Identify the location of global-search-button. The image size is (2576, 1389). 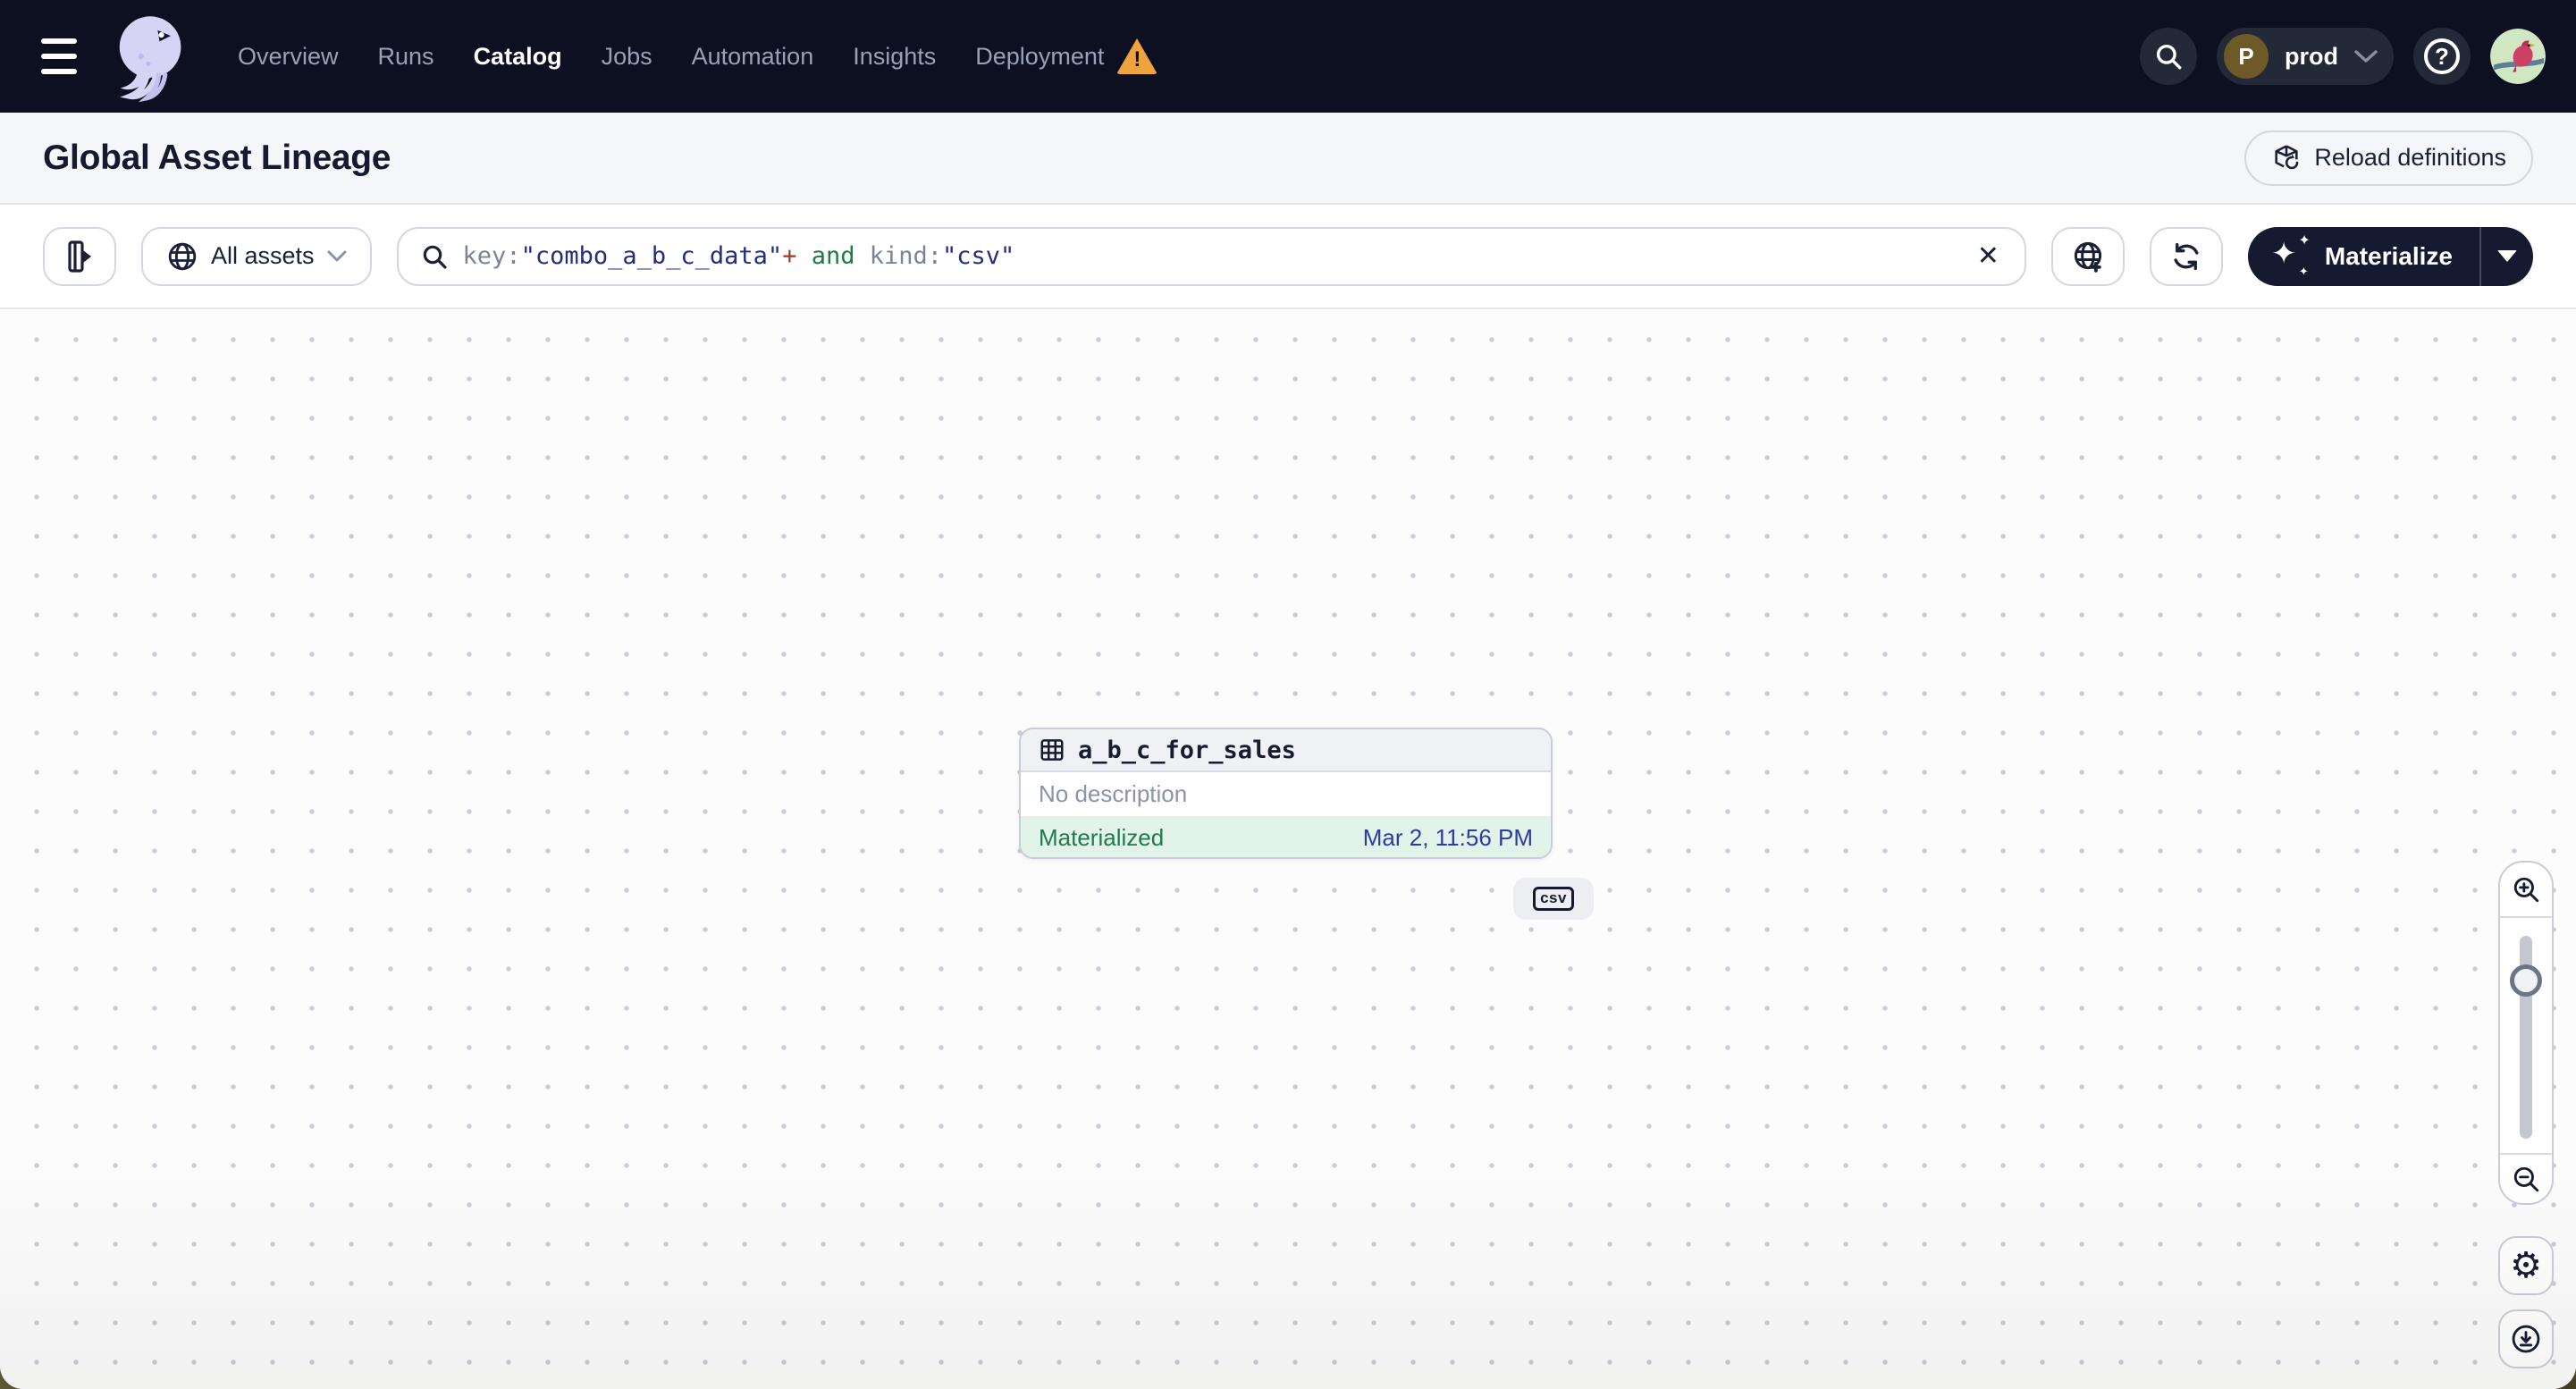
(2168, 56).